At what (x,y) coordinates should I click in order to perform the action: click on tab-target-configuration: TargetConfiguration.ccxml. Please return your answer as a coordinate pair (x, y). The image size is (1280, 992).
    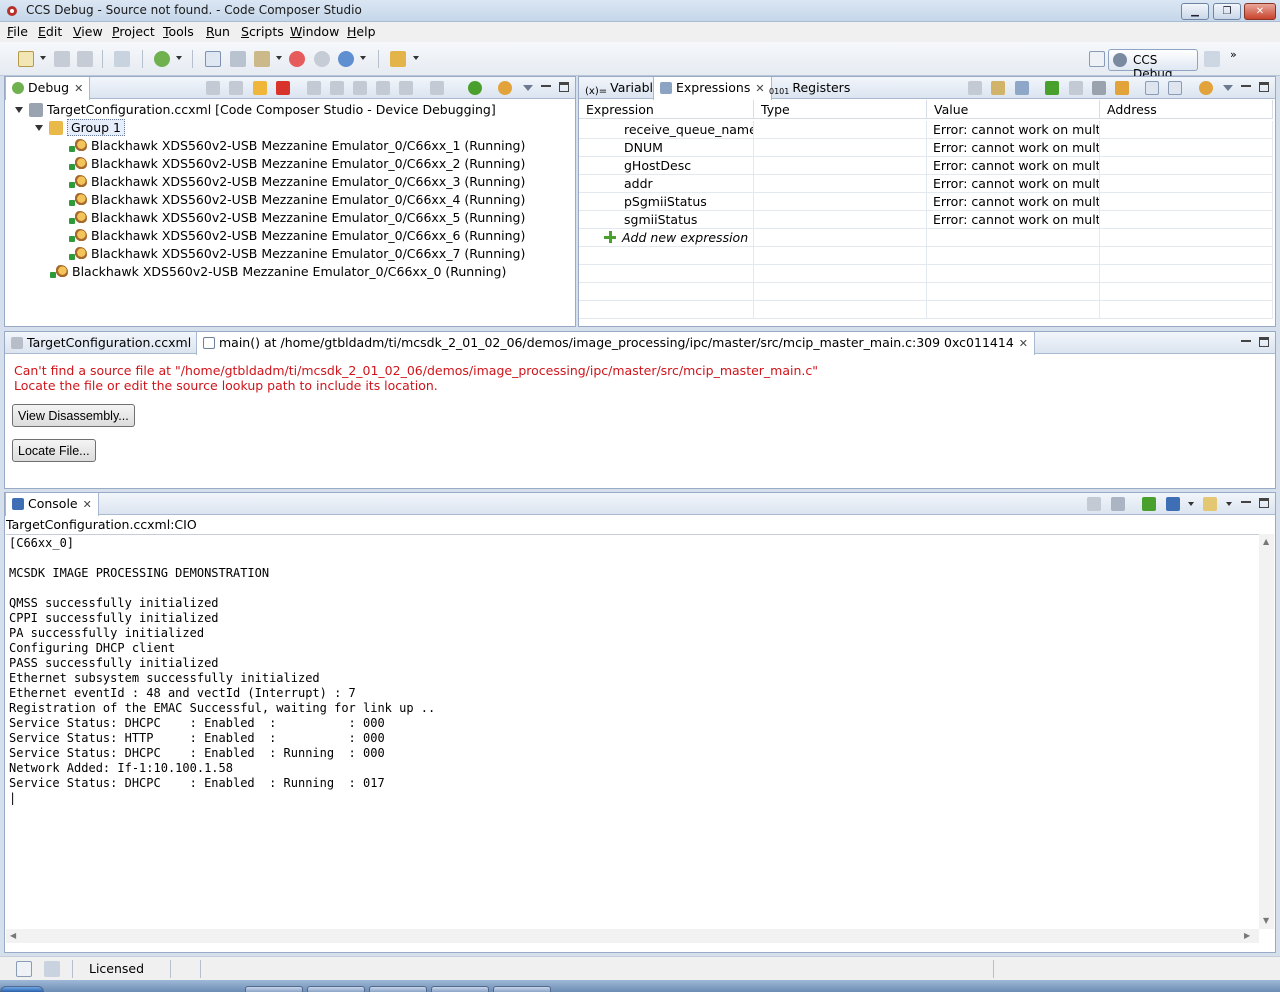
    Looking at the image, I should click on (101, 343).